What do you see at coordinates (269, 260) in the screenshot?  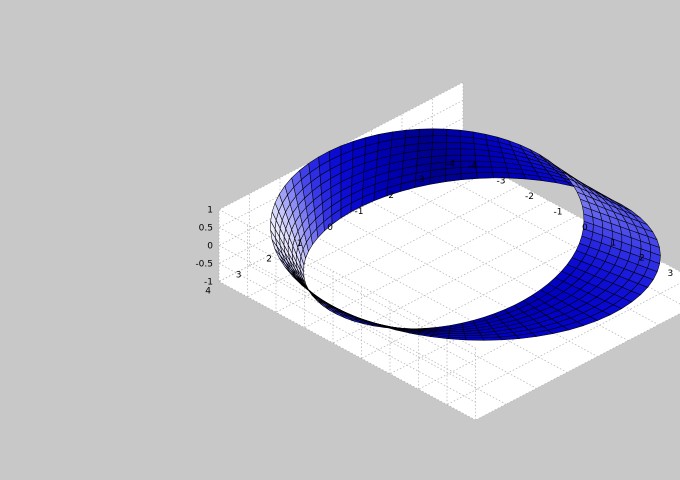 I see `y-tick-label: 2` at bounding box center [269, 260].